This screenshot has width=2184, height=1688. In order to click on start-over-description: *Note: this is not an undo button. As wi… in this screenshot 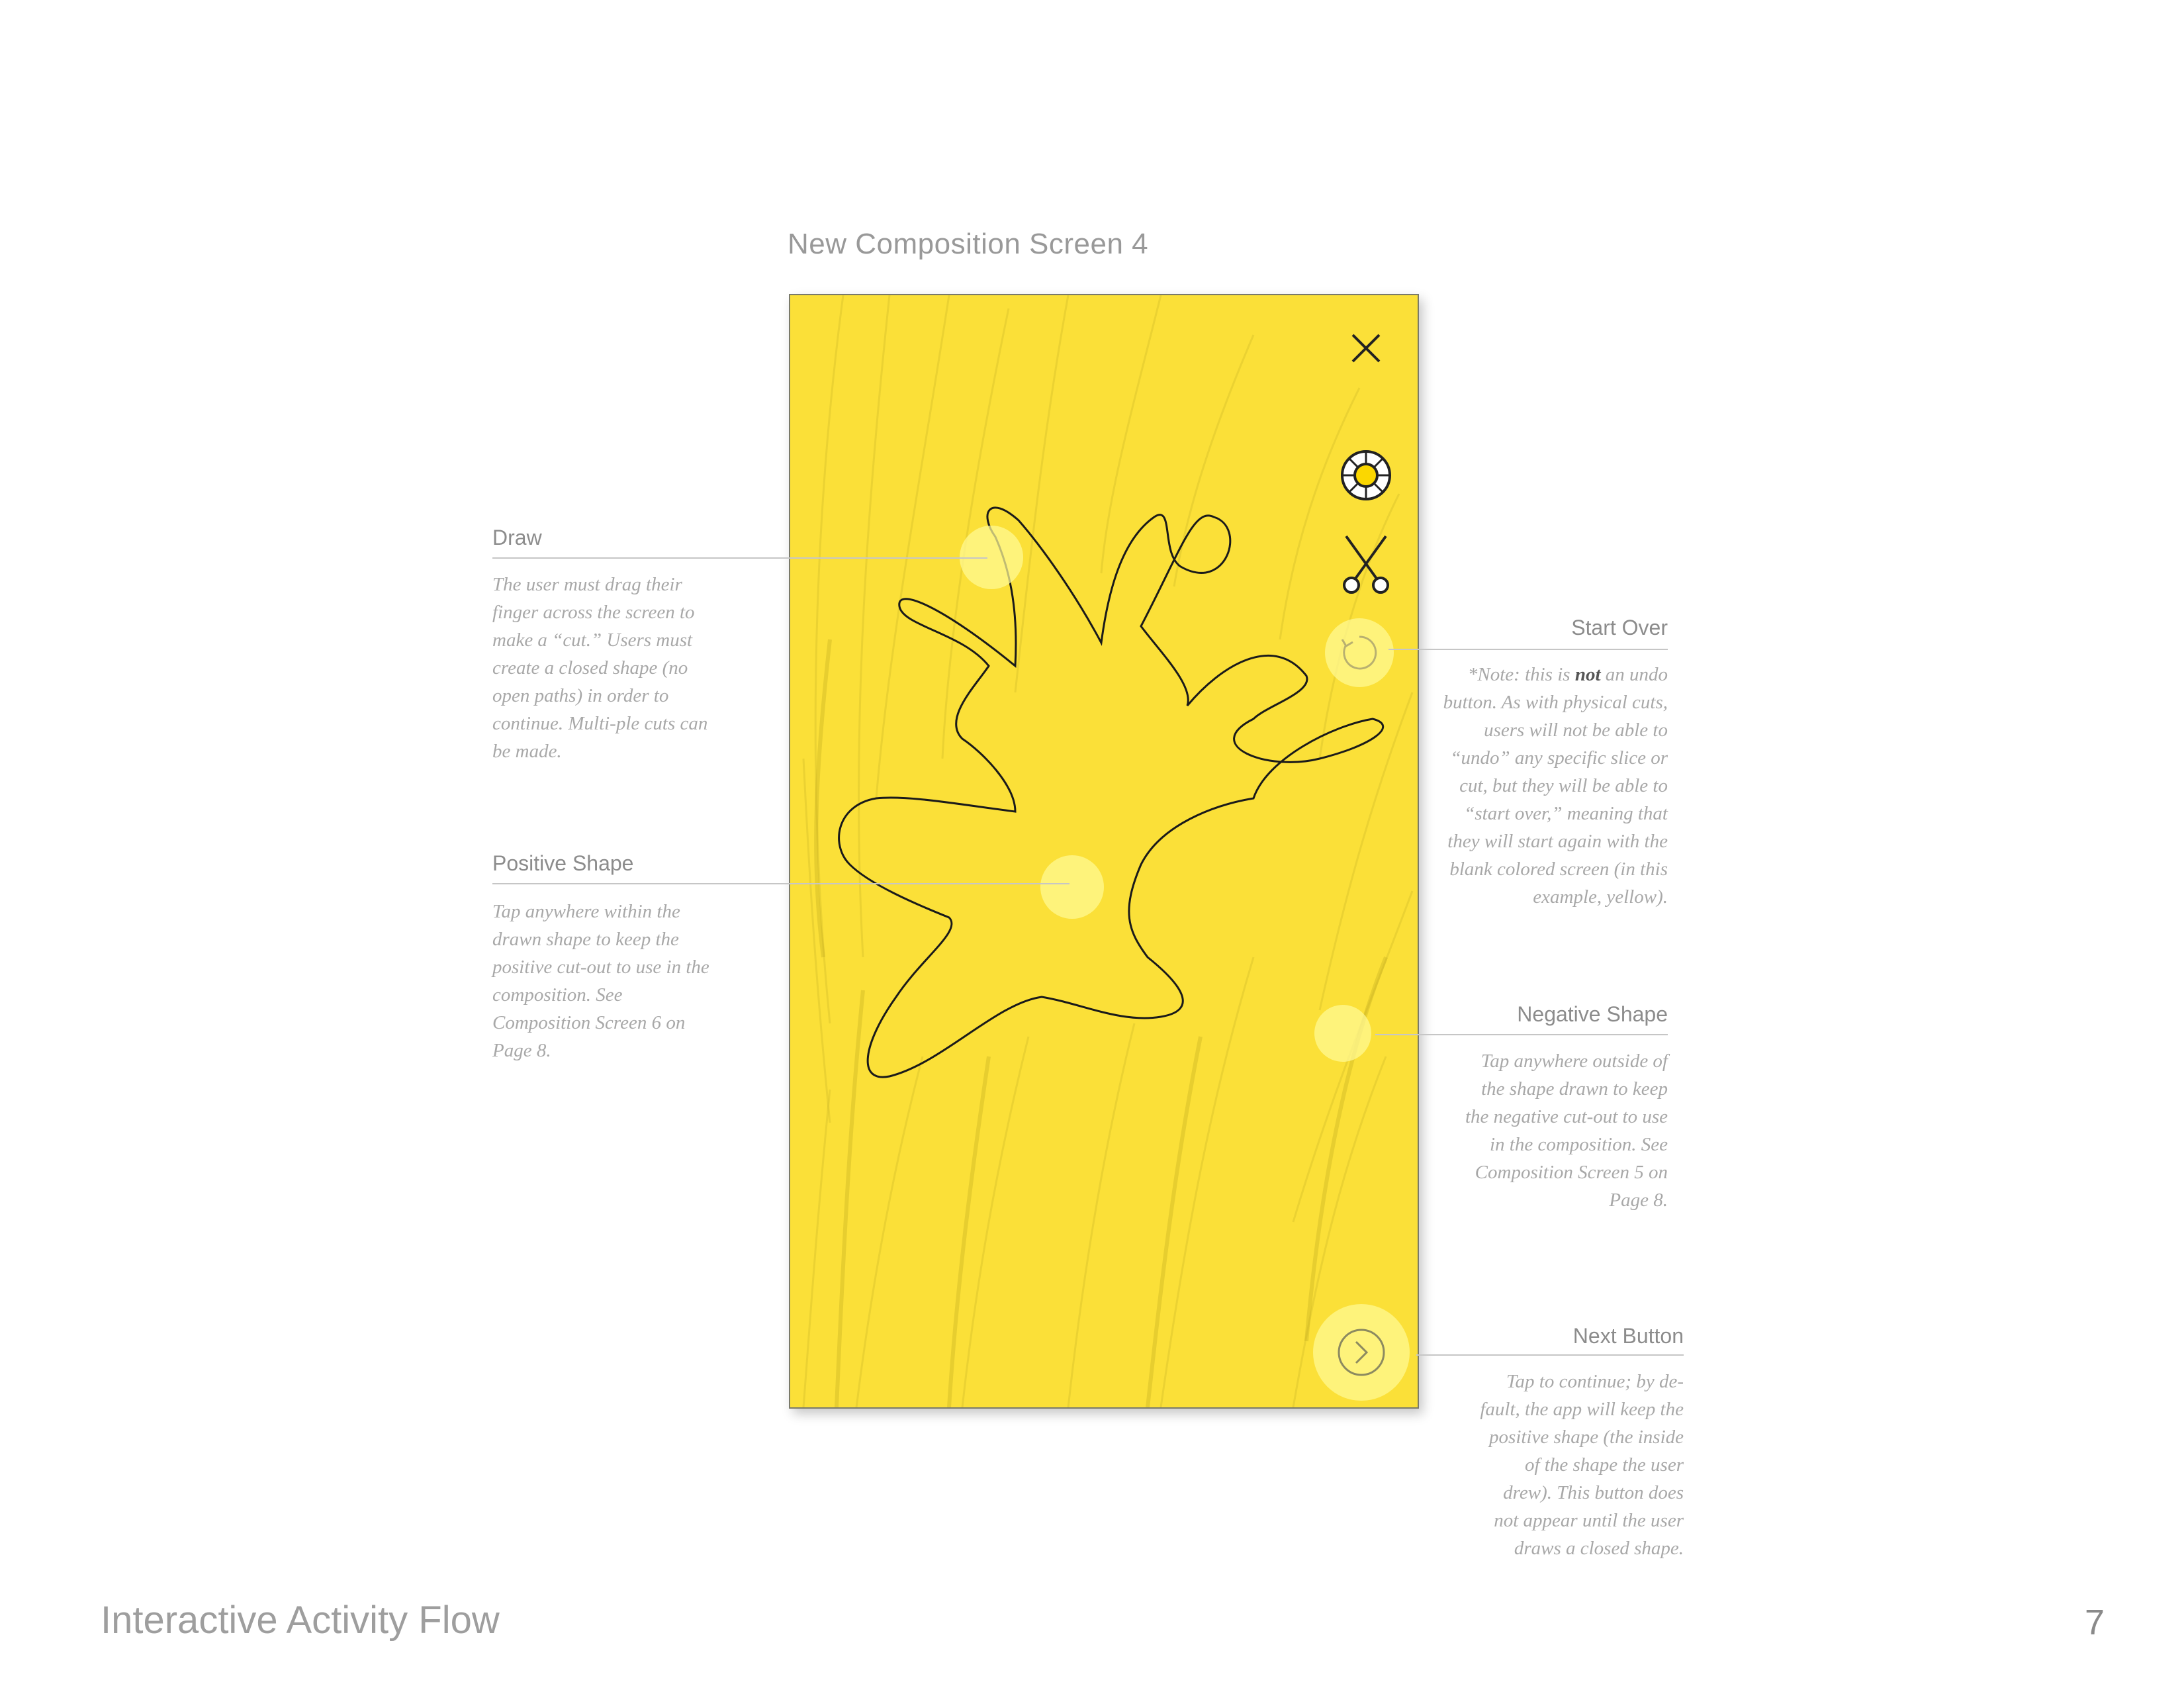, I will do `click(1555, 786)`.